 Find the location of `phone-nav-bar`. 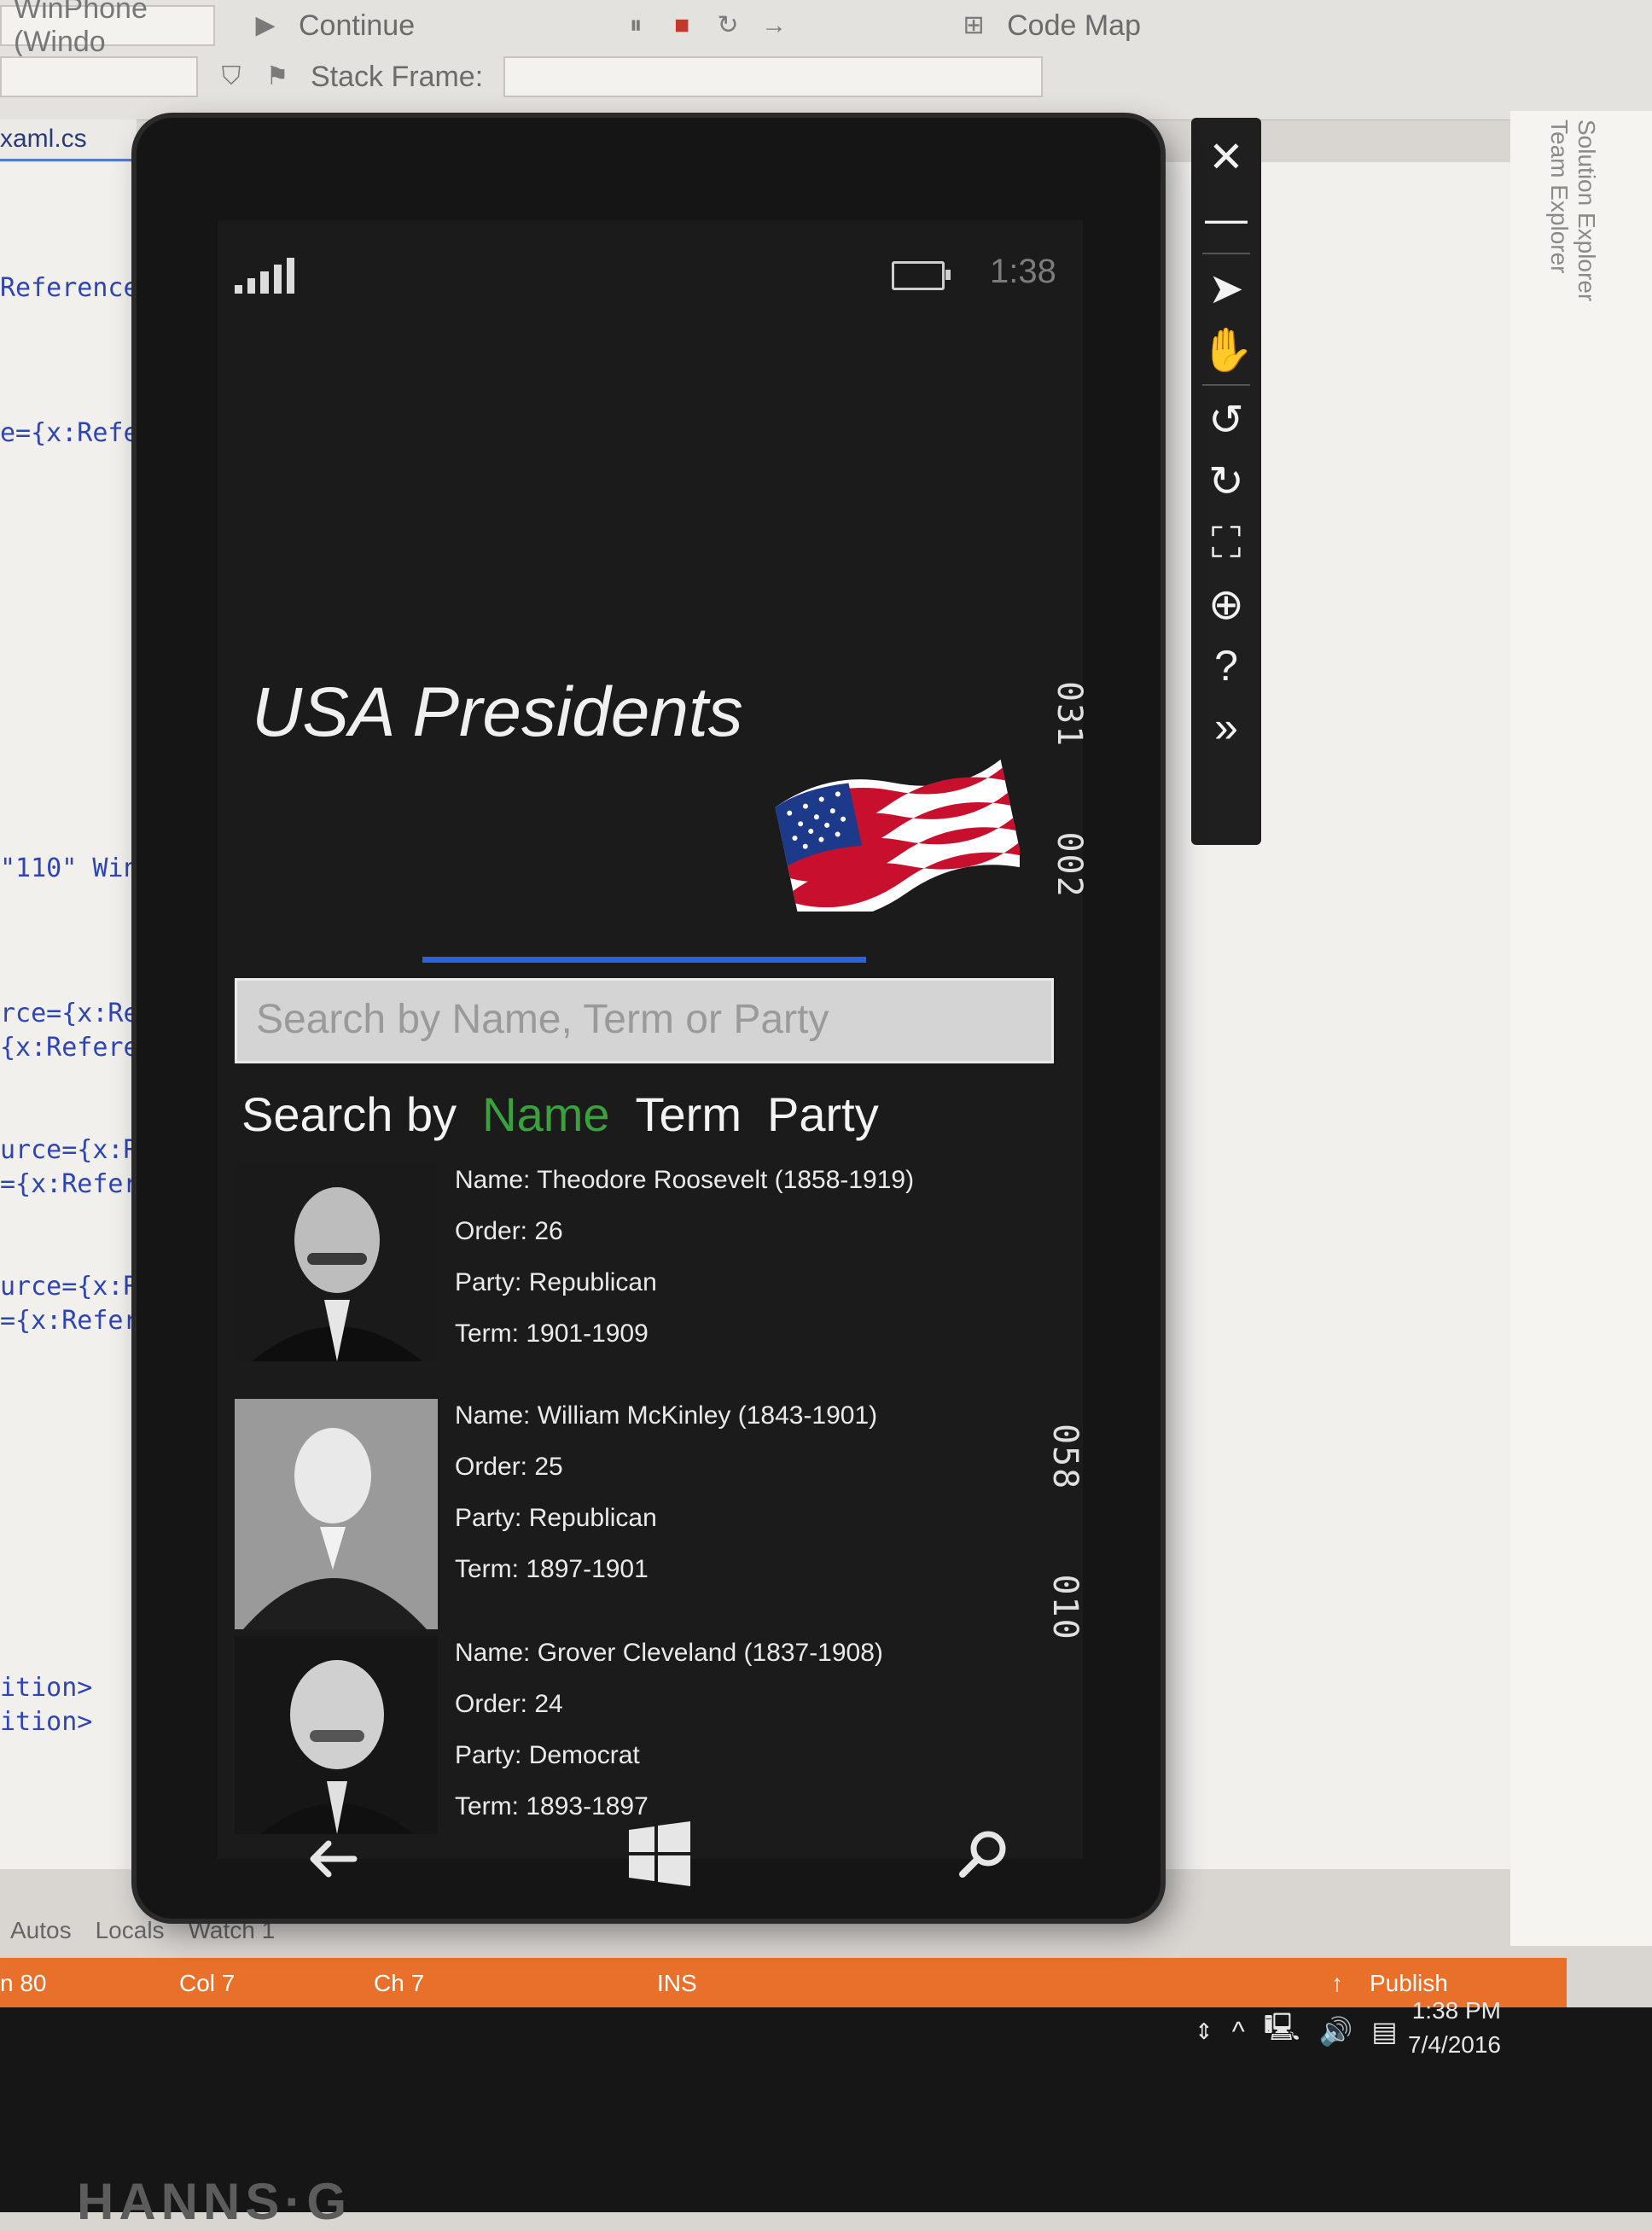

phone-nav-bar is located at coordinates (648, 1870).